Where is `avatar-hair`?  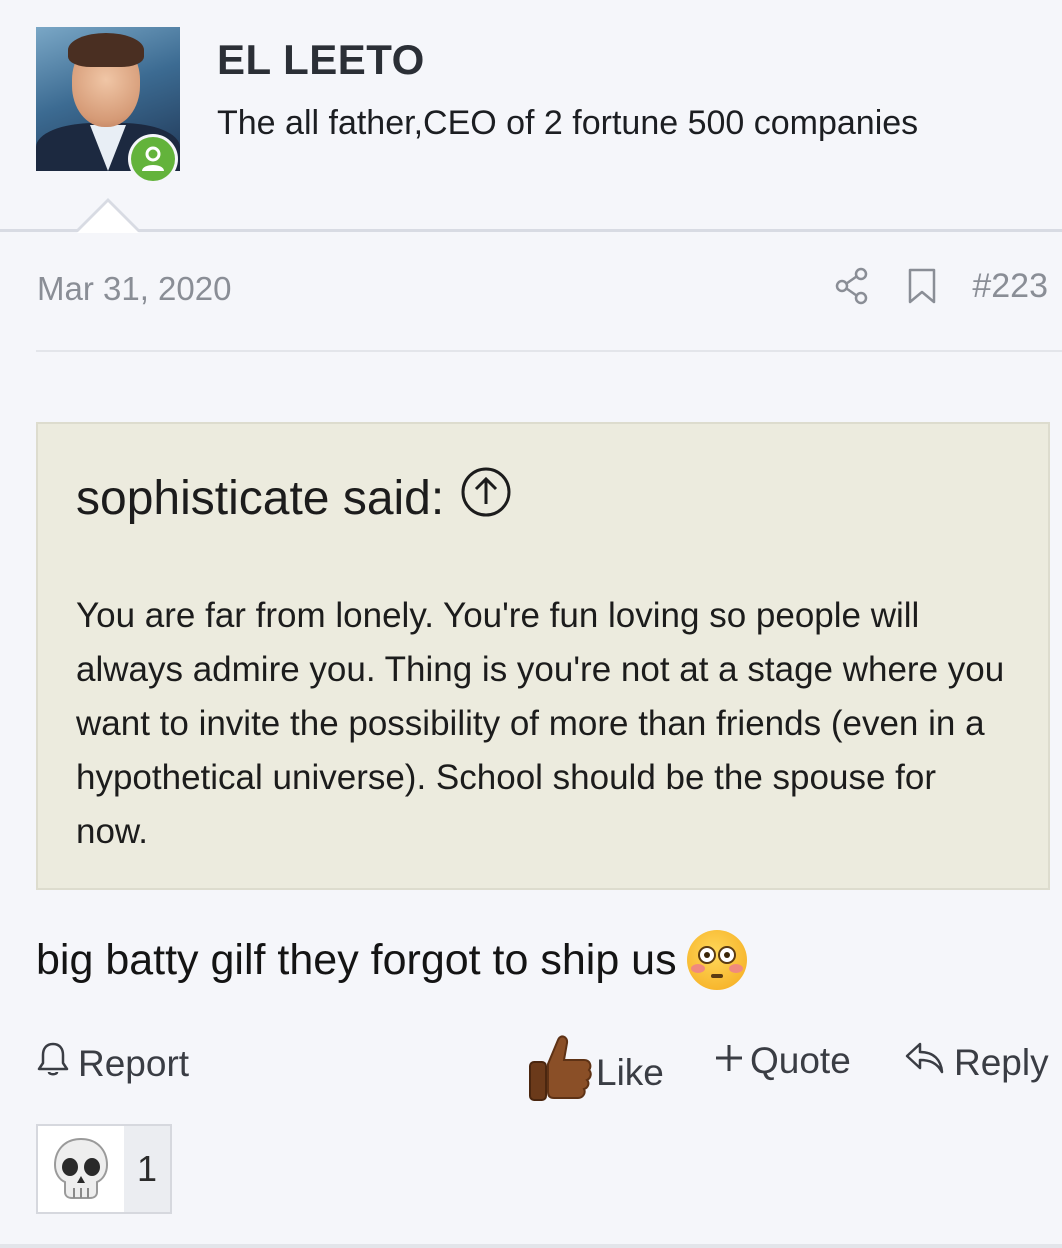 avatar-hair is located at coordinates (106, 50).